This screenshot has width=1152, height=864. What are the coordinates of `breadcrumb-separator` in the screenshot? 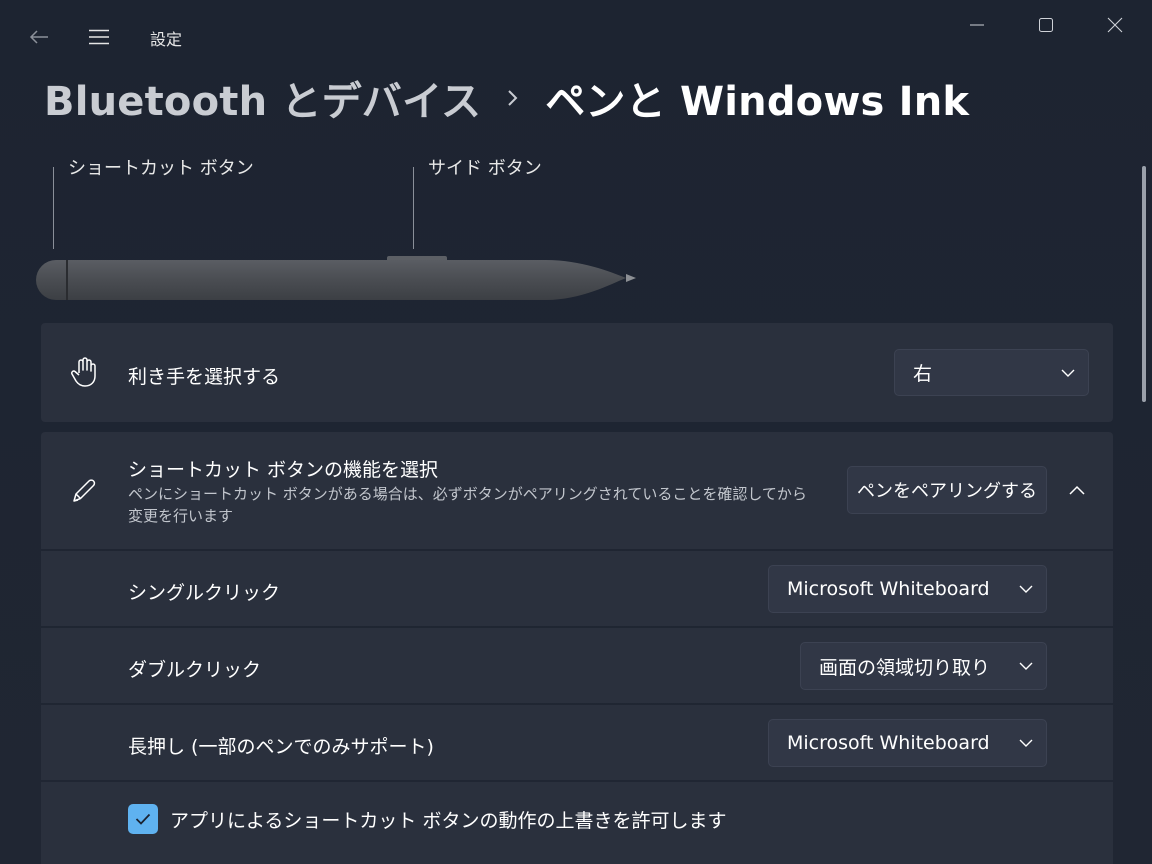 It's located at (513, 98).